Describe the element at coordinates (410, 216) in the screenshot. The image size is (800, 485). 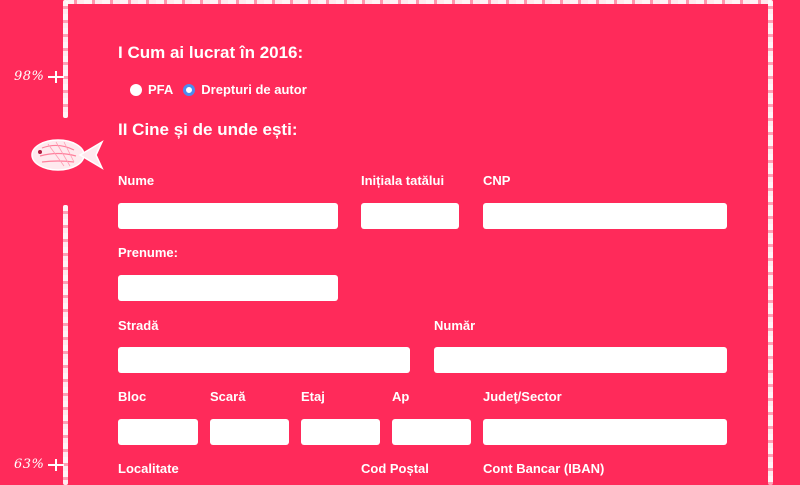
I see `initiala-tatalui-input` at that location.